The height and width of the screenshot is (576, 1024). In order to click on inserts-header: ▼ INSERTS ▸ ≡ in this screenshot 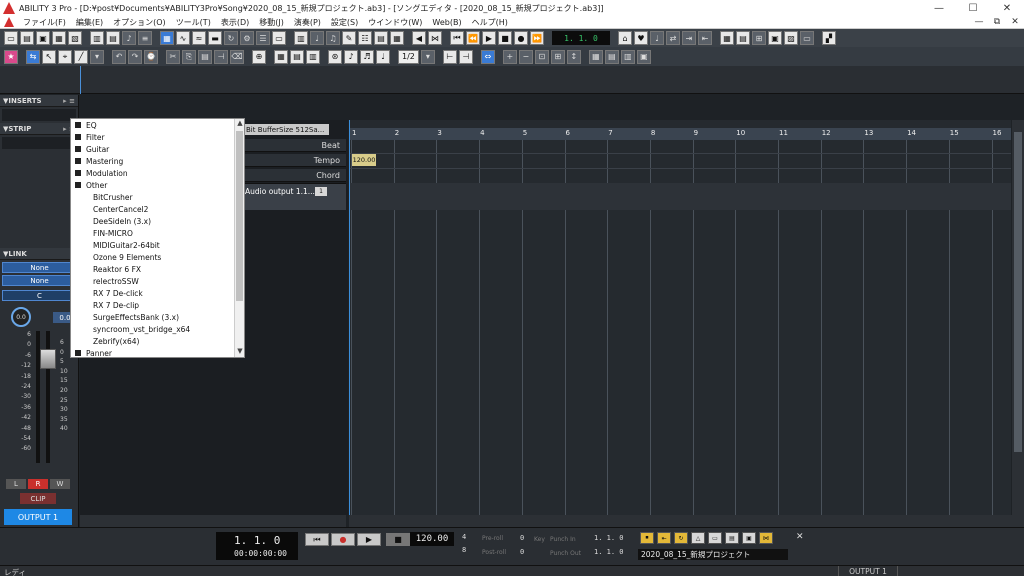, I will do `click(39, 101)`.